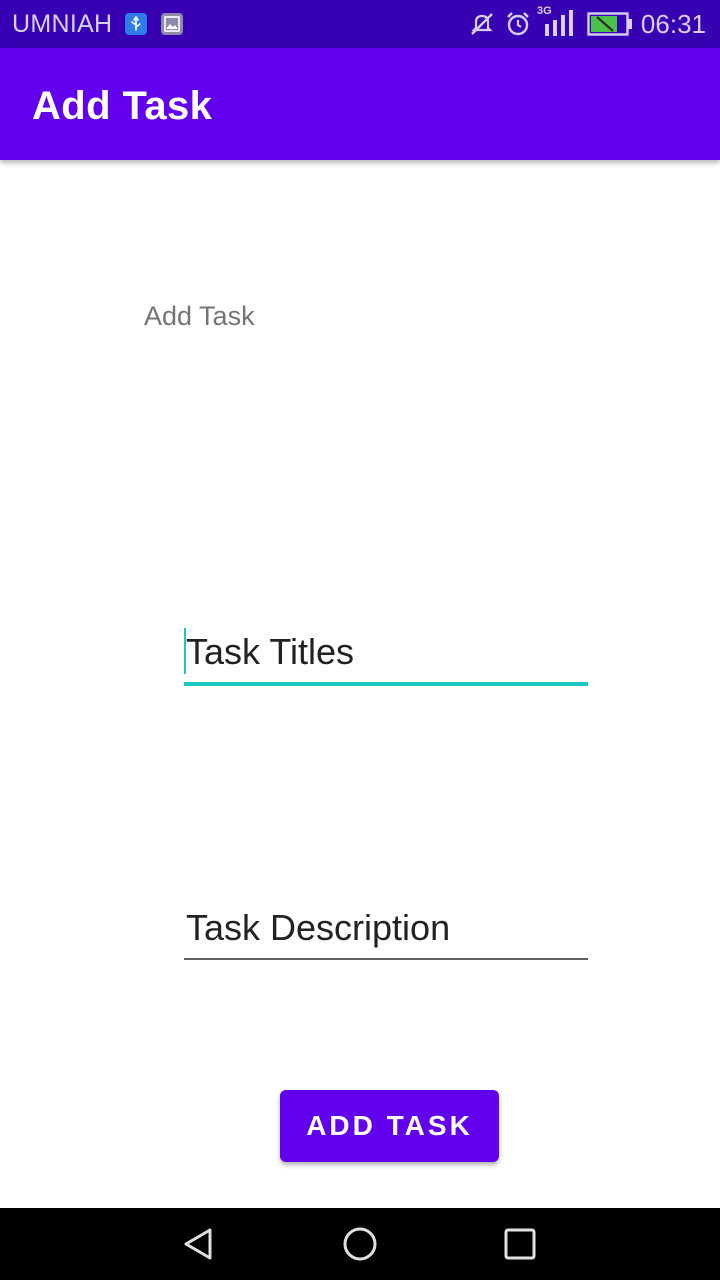 The width and height of the screenshot is (720, 1280). What do you see at coordinates (199, 316) in the screenshot?
I see `form-heading: Add Task` at bounding box center [199, 316].